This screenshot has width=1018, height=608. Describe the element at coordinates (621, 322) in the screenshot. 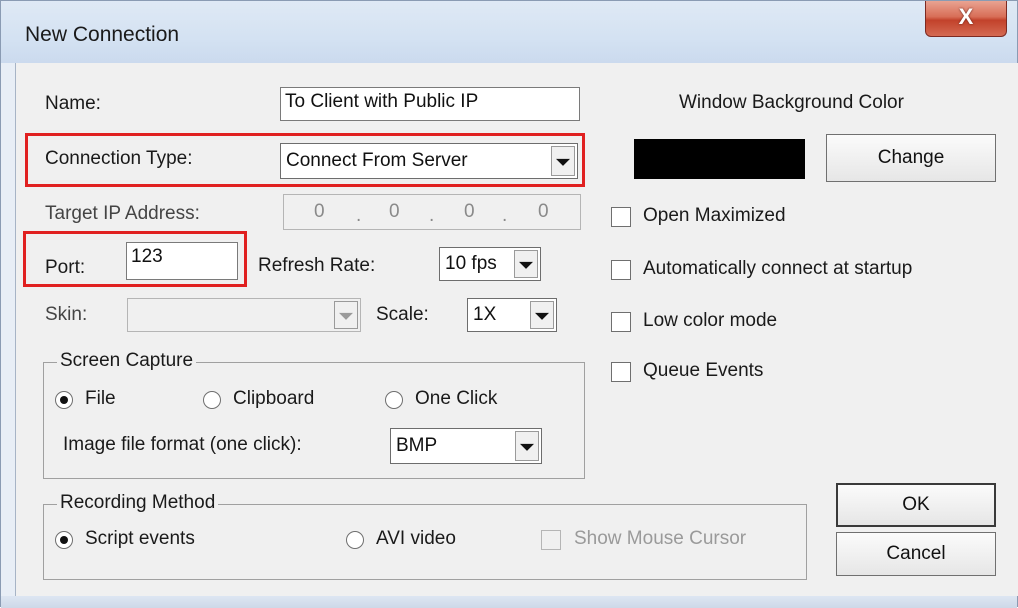

I see `low-color-checkbox` at that location.